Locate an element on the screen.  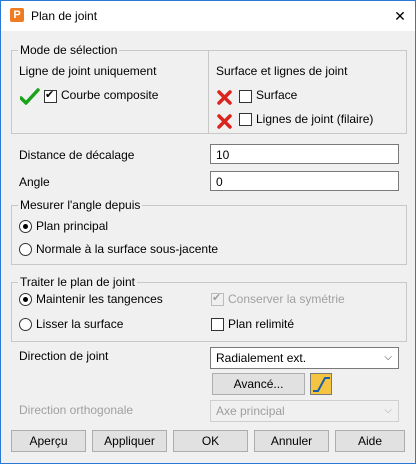
right-heading: Surface et lignes de joint is located at coordinates (282, 71).